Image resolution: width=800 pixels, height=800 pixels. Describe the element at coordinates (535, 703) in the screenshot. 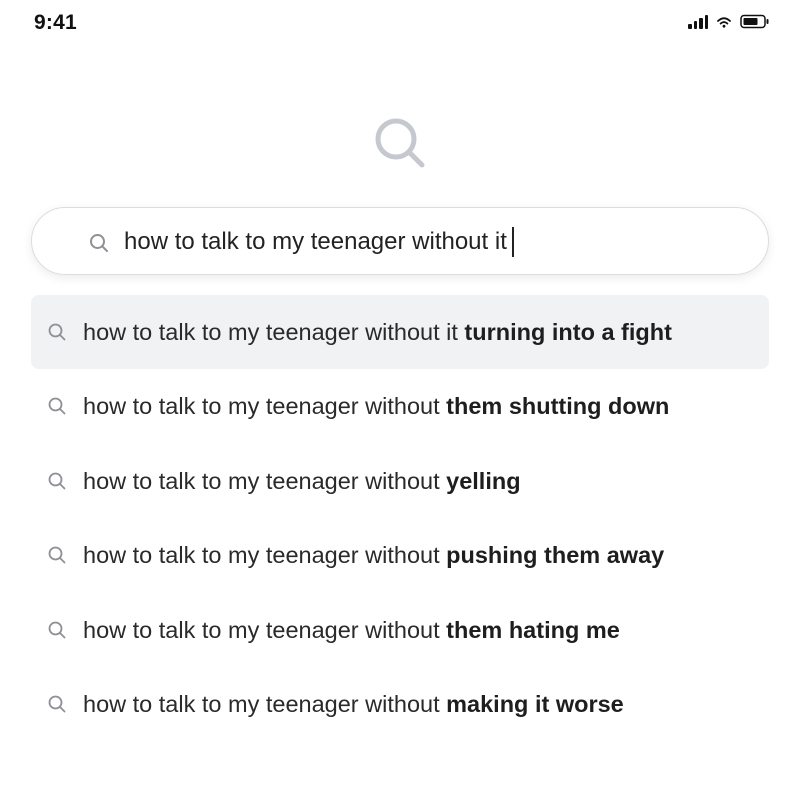

I see `suggestion-completion: making it worse` at that location.